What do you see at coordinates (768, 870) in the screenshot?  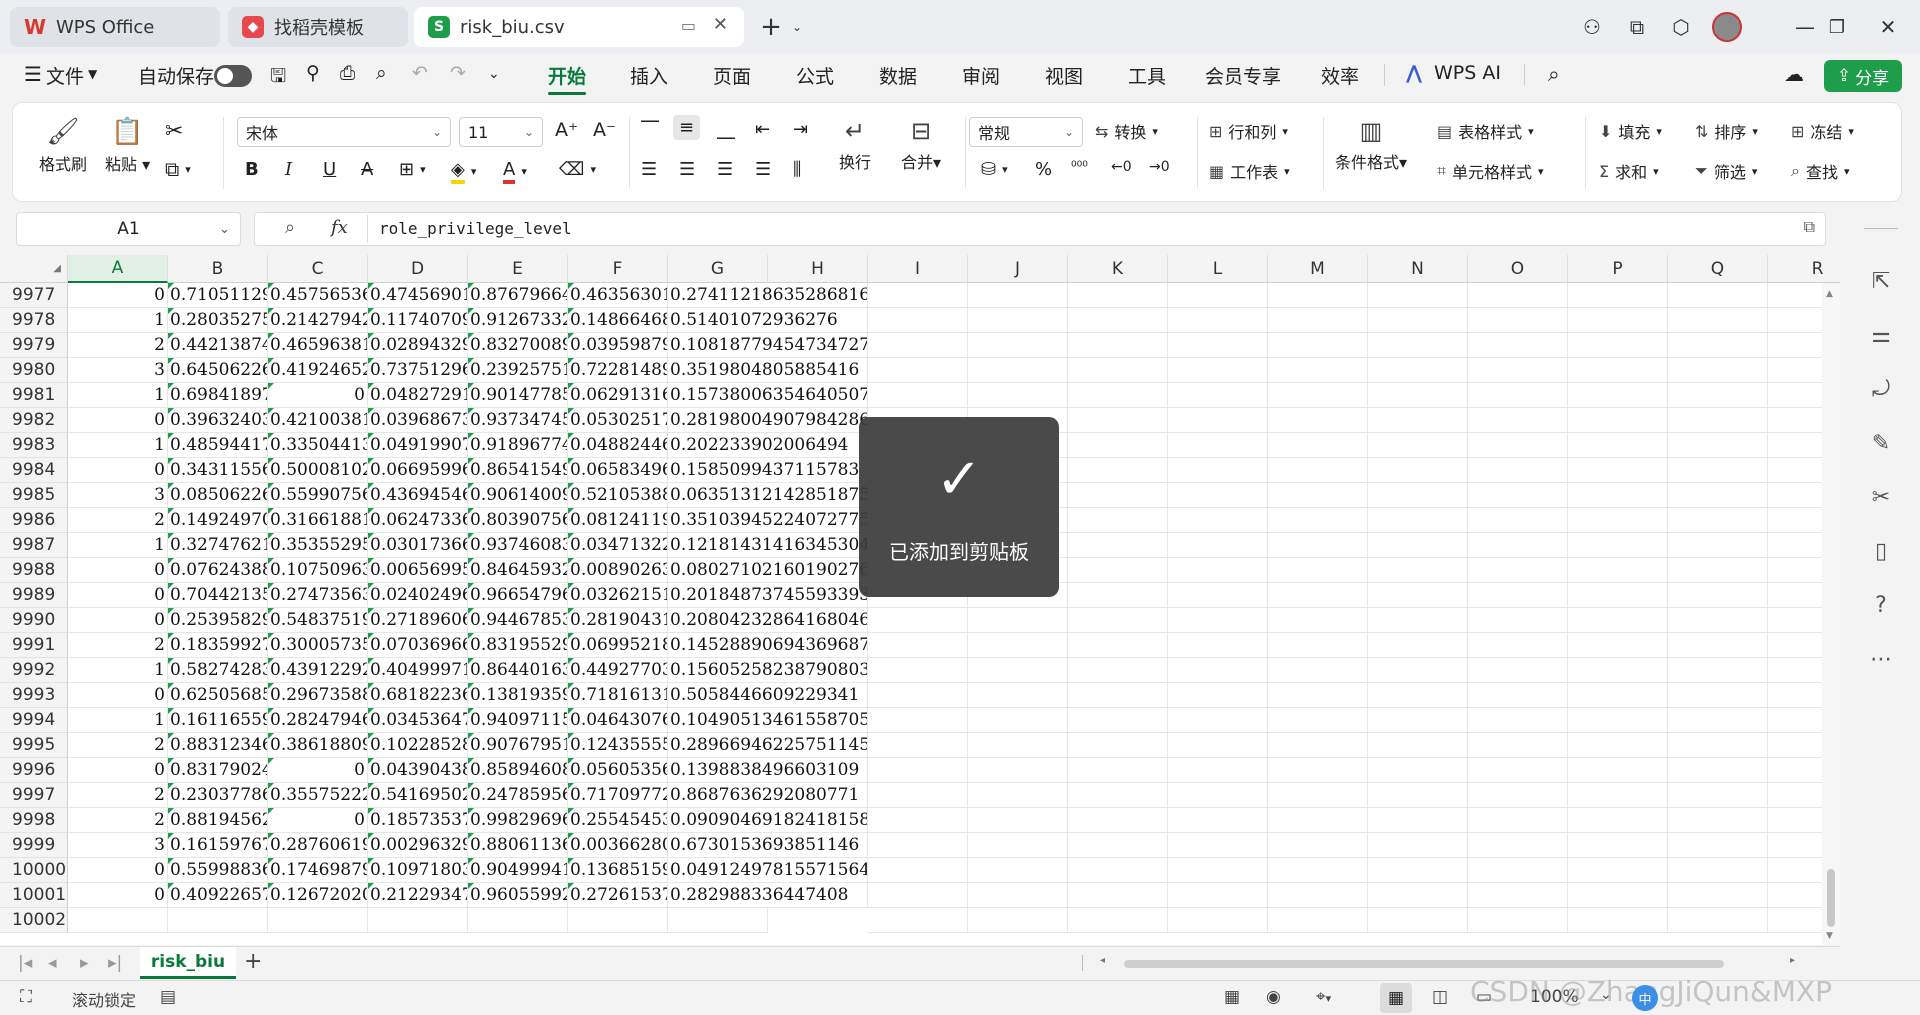 I see `cell-g-10000: 0.04912497815571564` at bounding box center [768, 870].